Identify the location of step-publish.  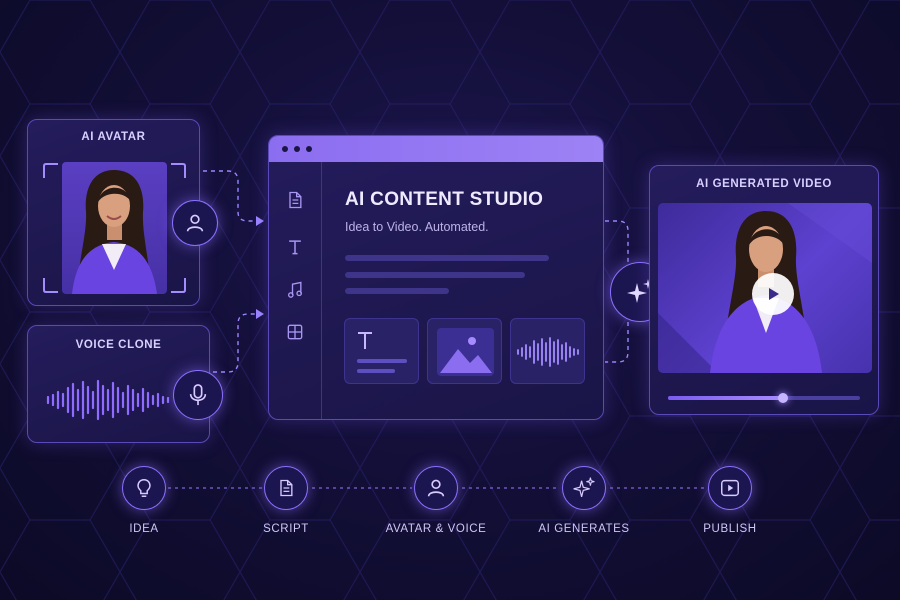
(730, 488).